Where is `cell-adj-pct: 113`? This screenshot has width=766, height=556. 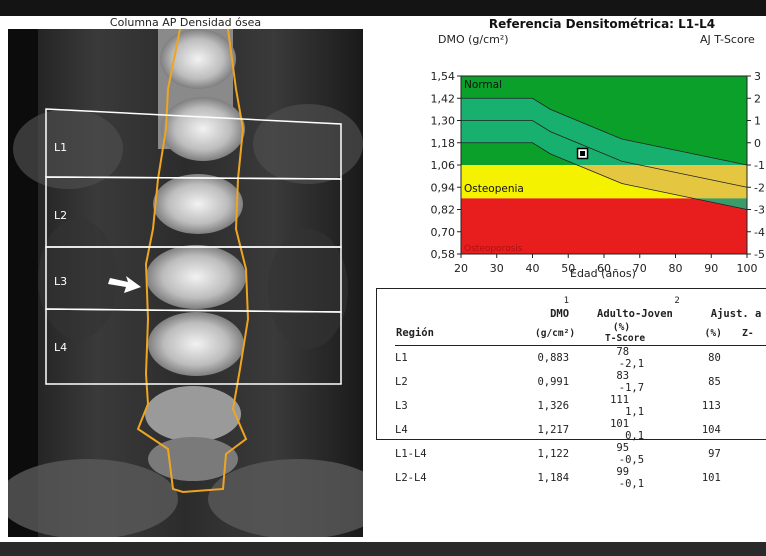
cell-adj-pct: 113 is located at coordinates (711, 406).